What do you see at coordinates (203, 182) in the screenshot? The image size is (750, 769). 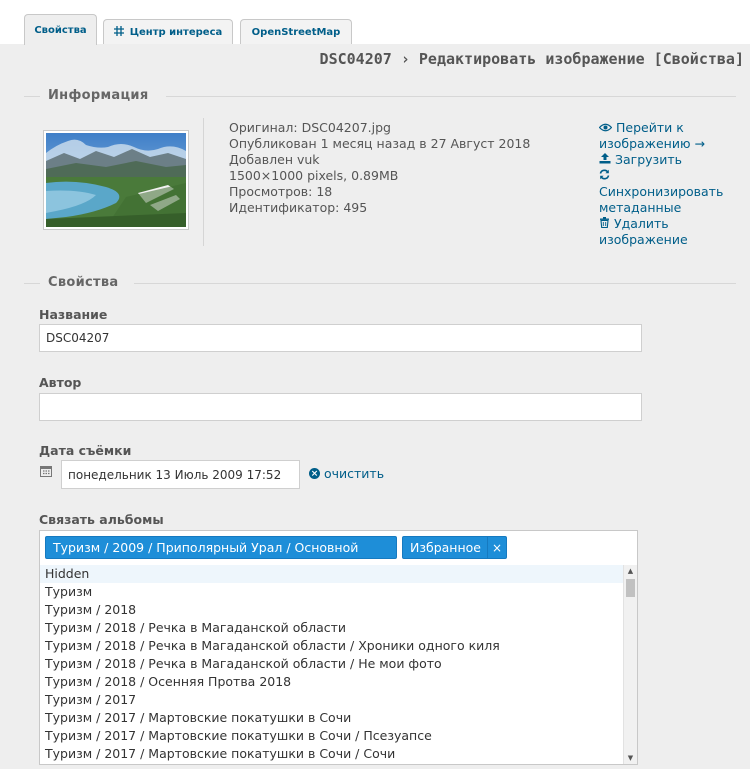 I see `info-divider` at bounding box center [203, 182].